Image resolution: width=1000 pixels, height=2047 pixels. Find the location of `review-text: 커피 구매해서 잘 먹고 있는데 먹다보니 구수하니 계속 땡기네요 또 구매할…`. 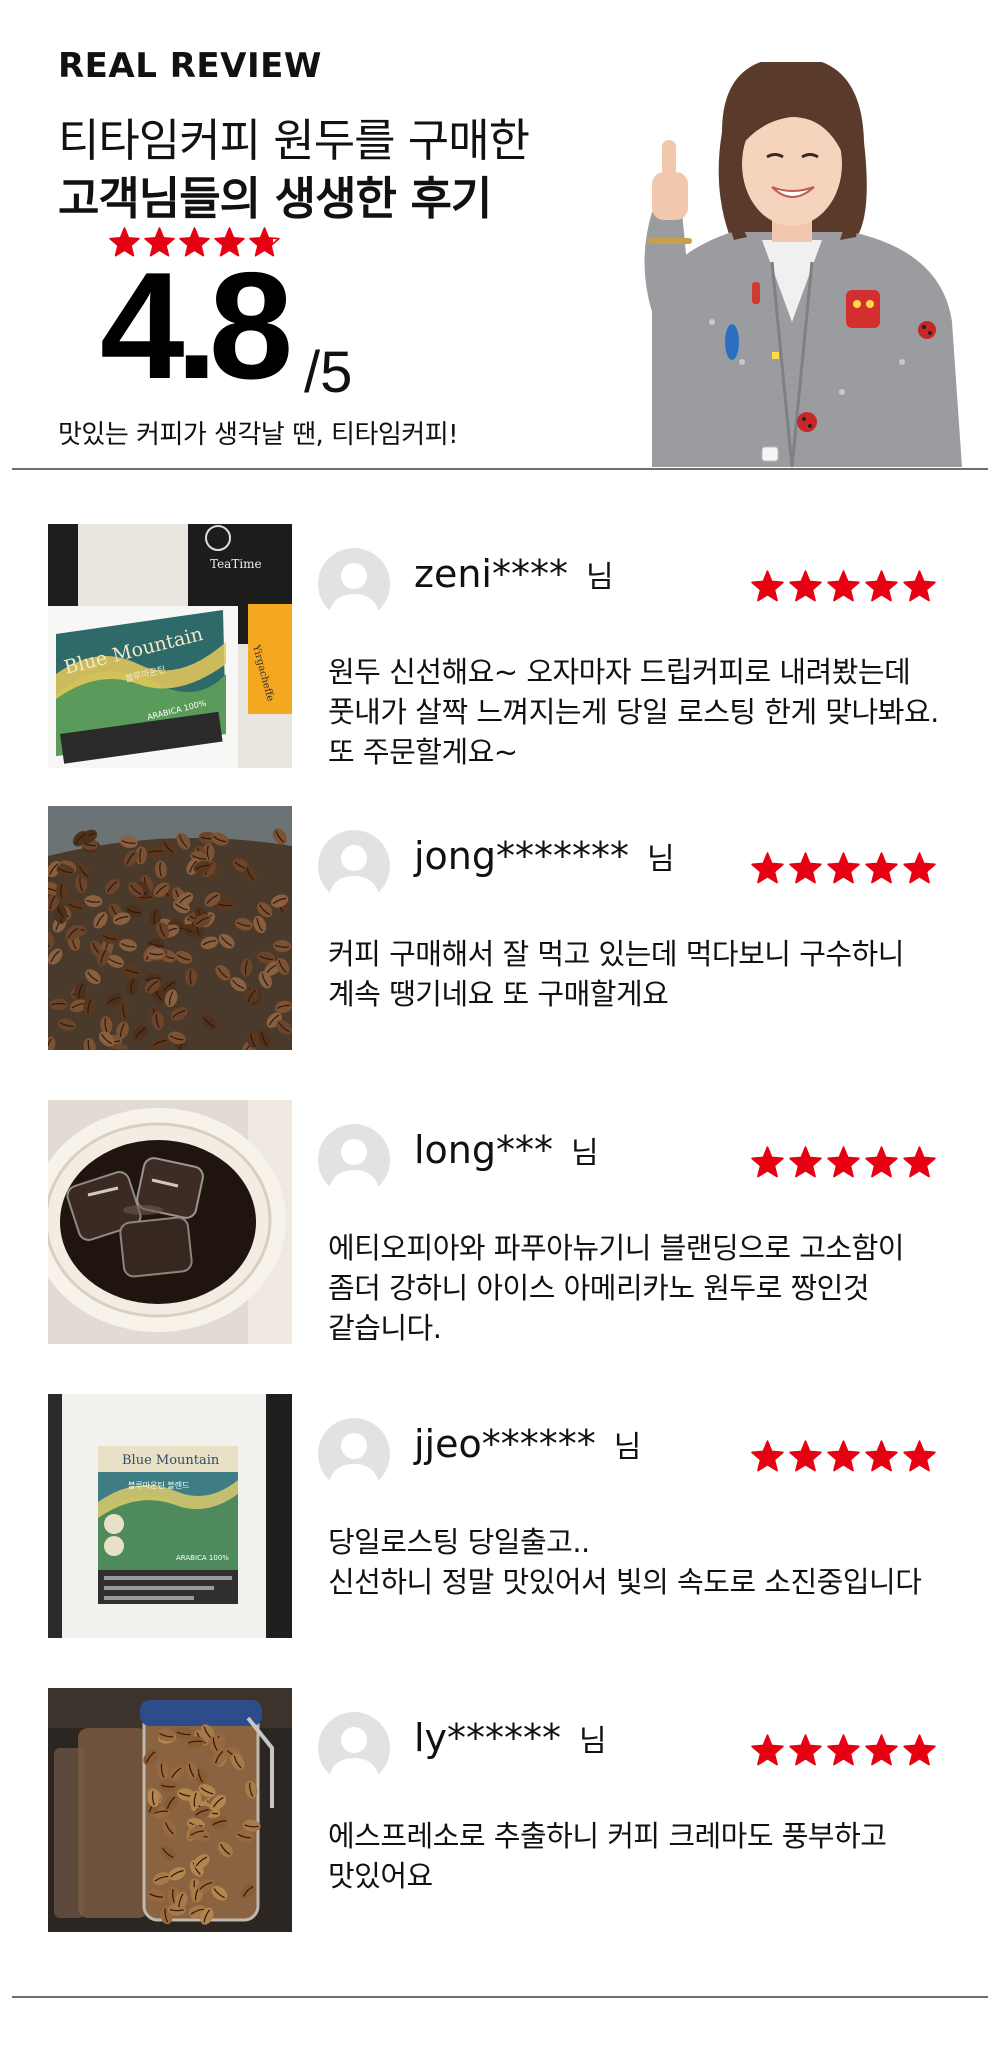

review-text: 커피 구매해서 잘 먹고 있는데 먹다보니 구수하니 계속 땡기네요 또 구매할… is located at coordinates (664, 974).